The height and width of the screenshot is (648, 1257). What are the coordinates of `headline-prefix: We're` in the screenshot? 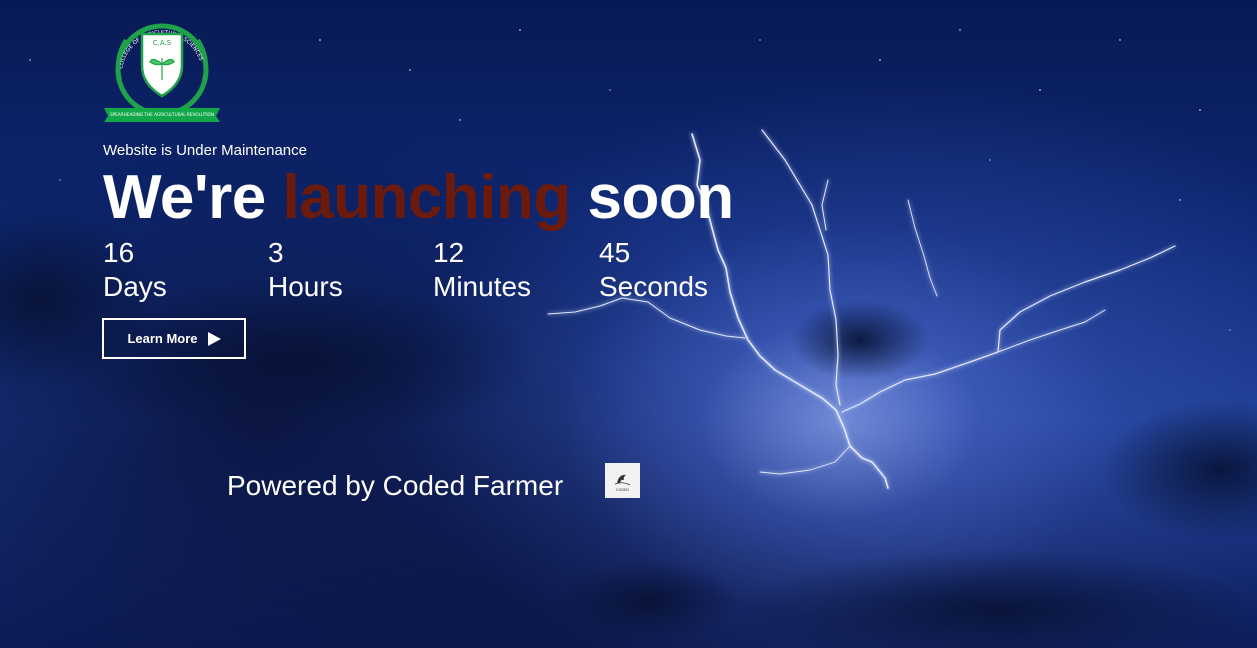 It's located at (184, 197).